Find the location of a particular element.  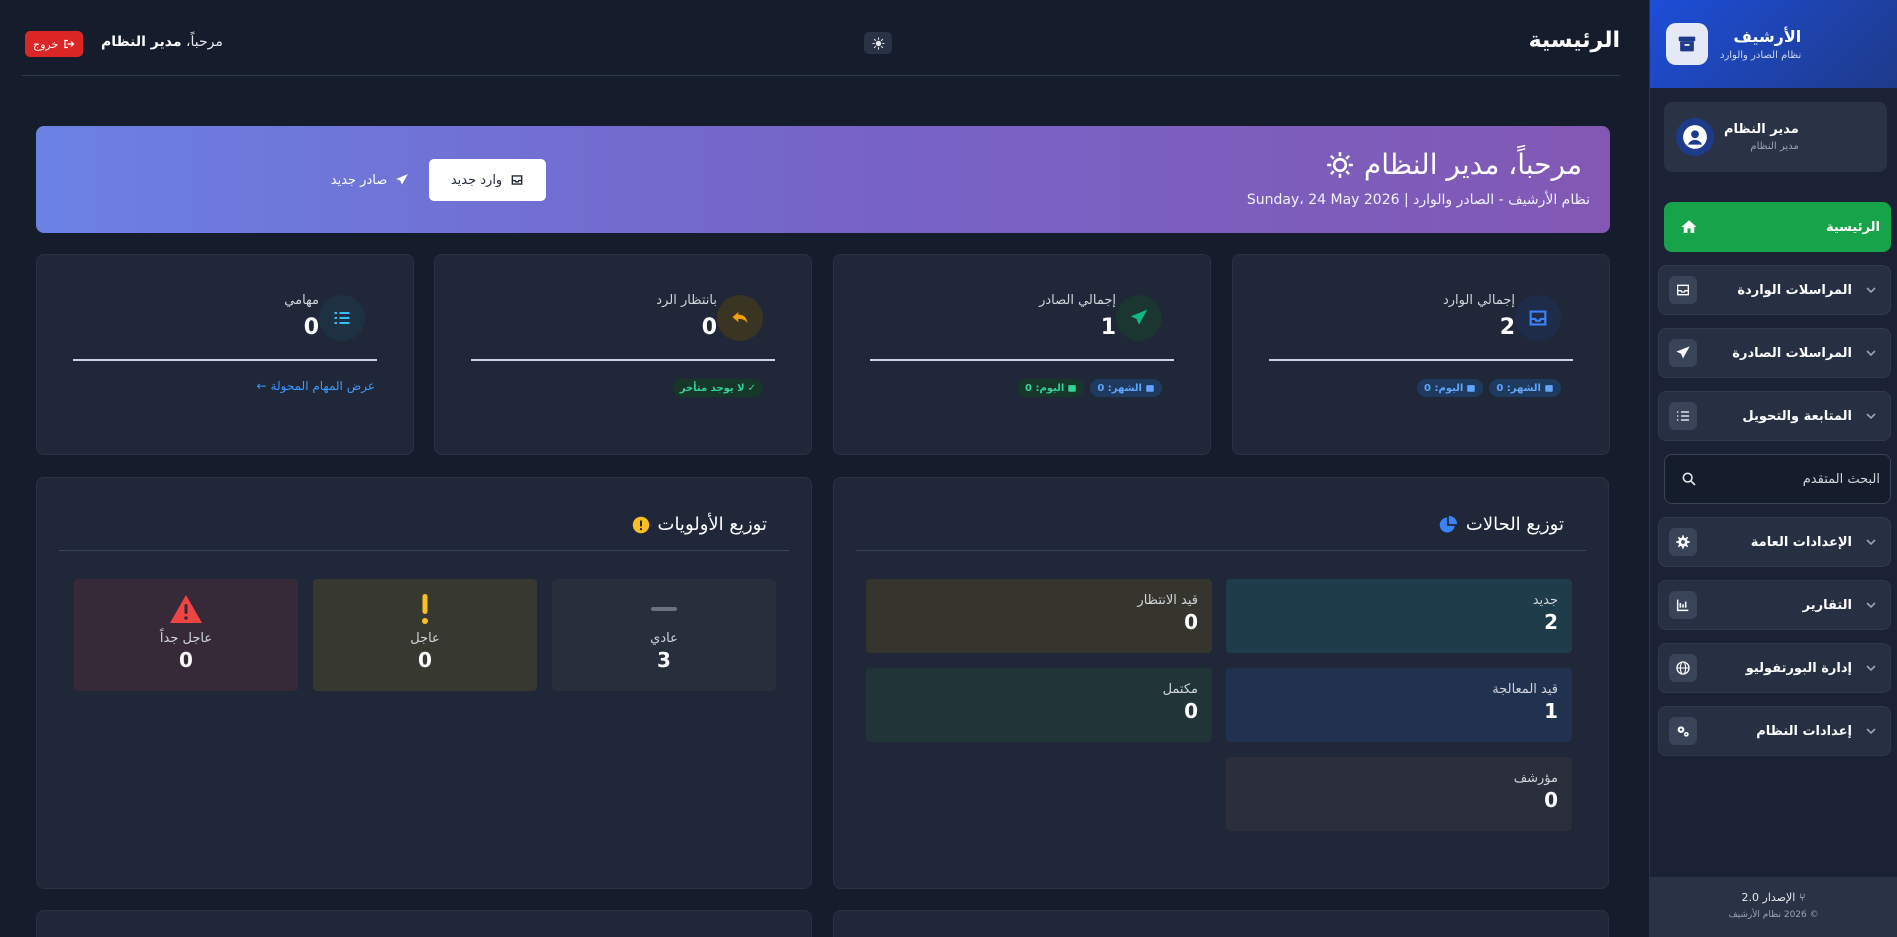

today-badge: اليوم: 0 is located at coordinates (1051, 388).